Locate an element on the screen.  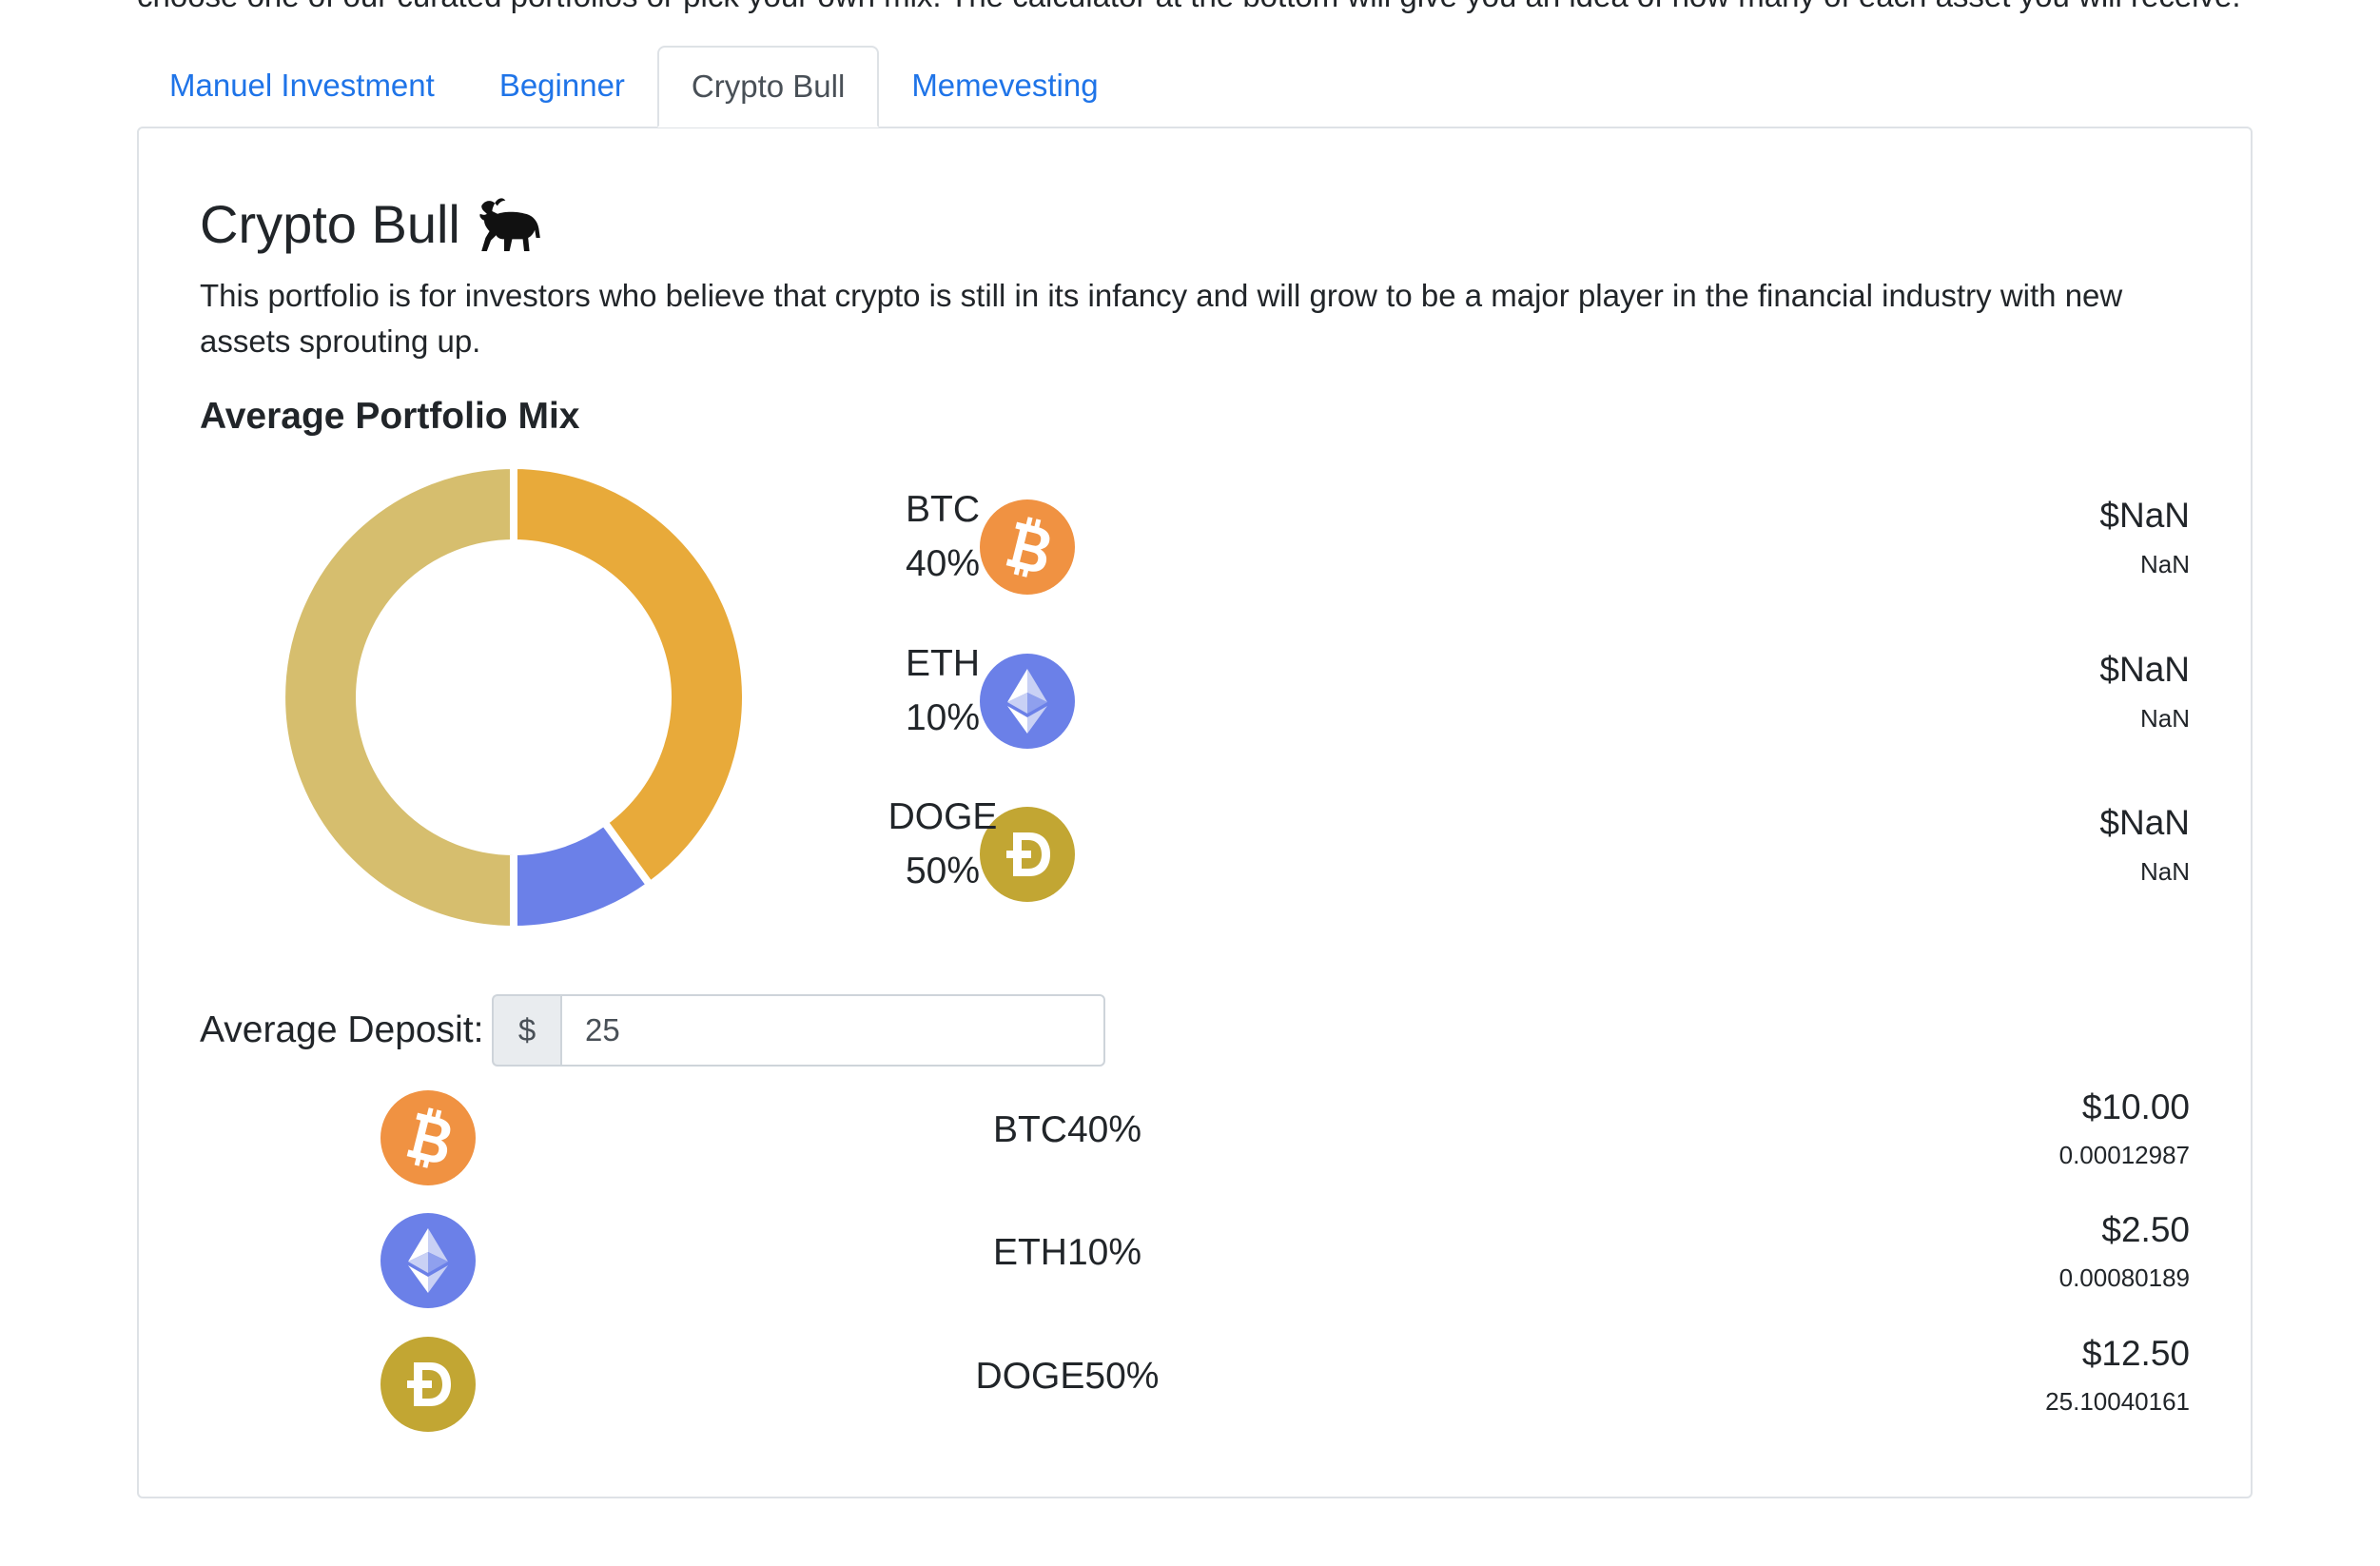
portfolio-mix-donut-chart is located at coordinates (514, 697).